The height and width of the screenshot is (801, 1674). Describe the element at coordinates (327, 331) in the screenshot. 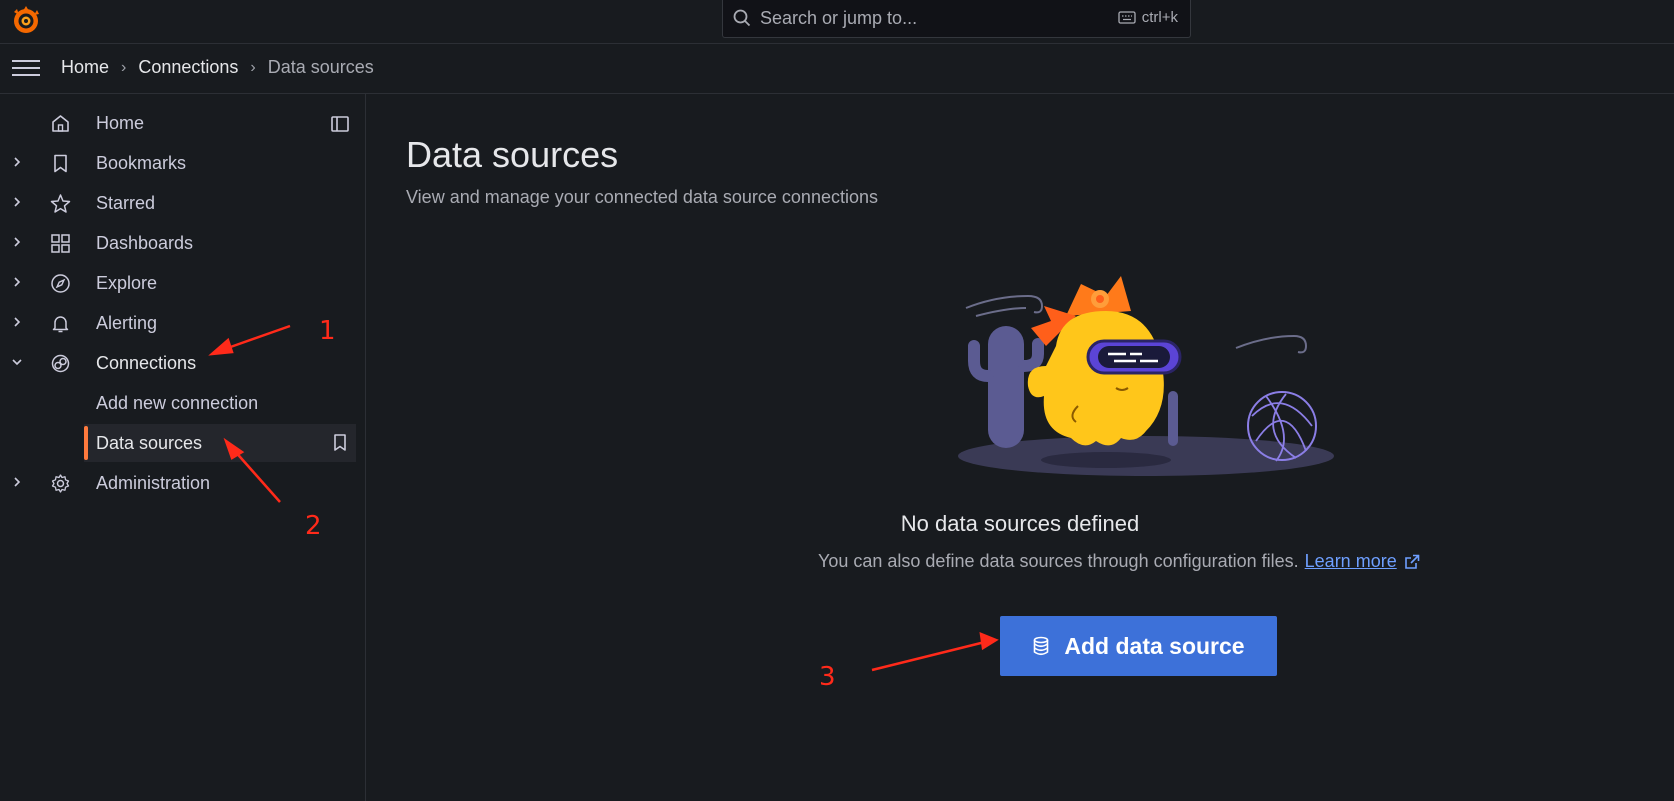

I see `annotation-number: 1` at that location.